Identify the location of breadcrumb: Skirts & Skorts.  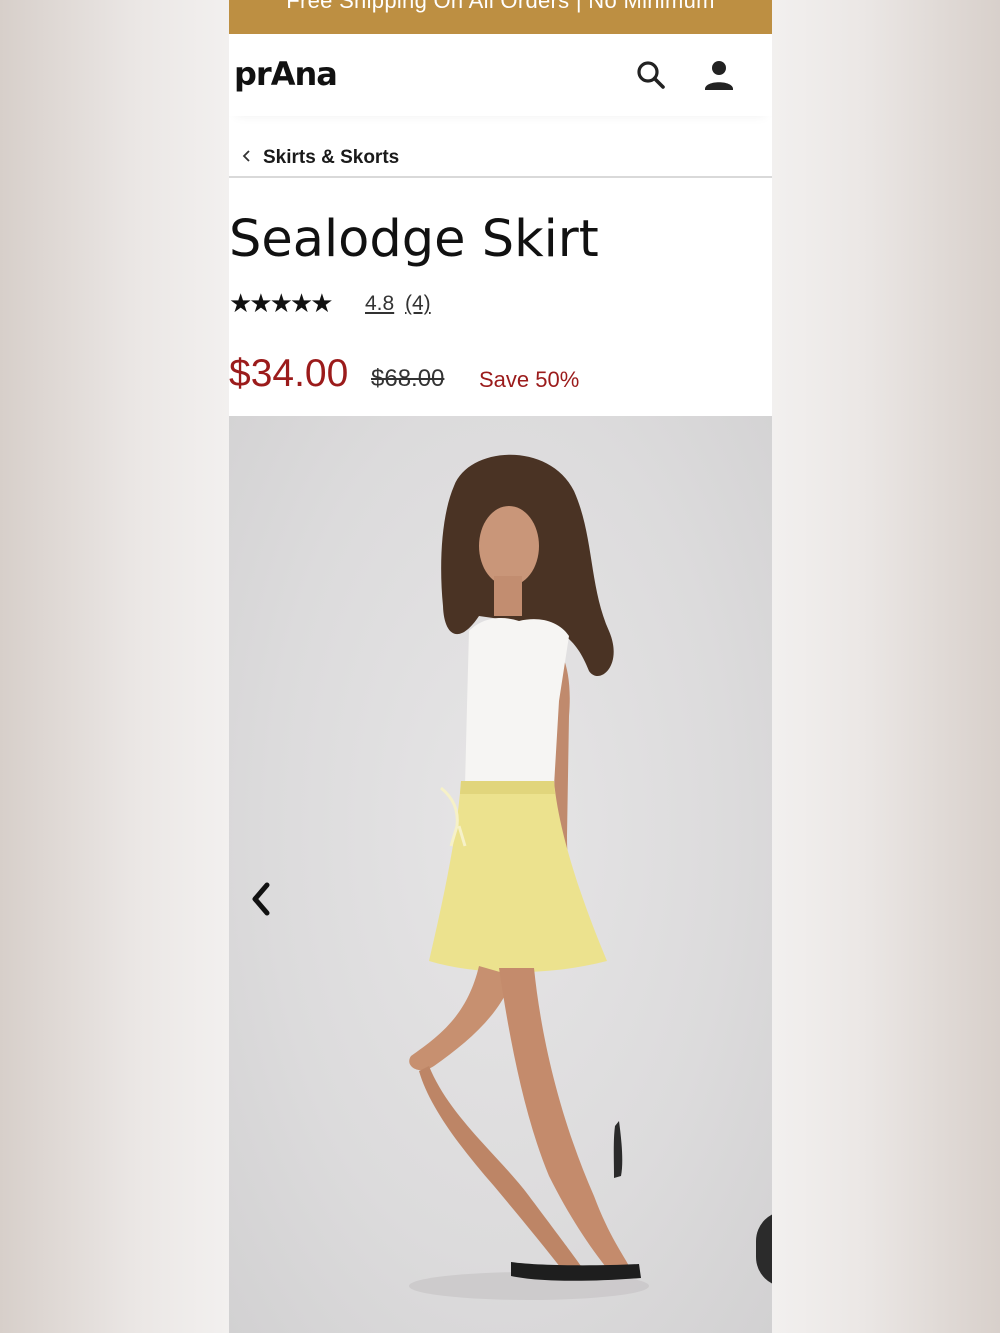
(500, 159).